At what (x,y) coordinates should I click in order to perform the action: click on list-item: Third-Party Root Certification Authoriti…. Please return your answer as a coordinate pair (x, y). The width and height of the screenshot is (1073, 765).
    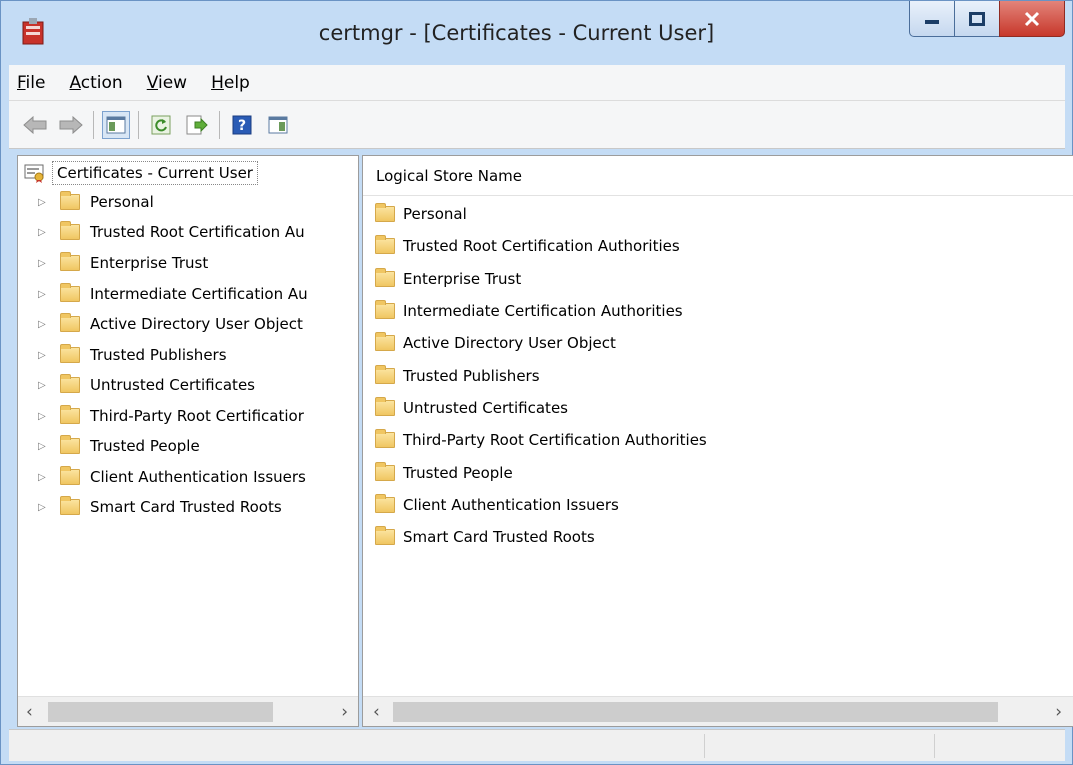
    Looking at the image, I should click on (535, 440).